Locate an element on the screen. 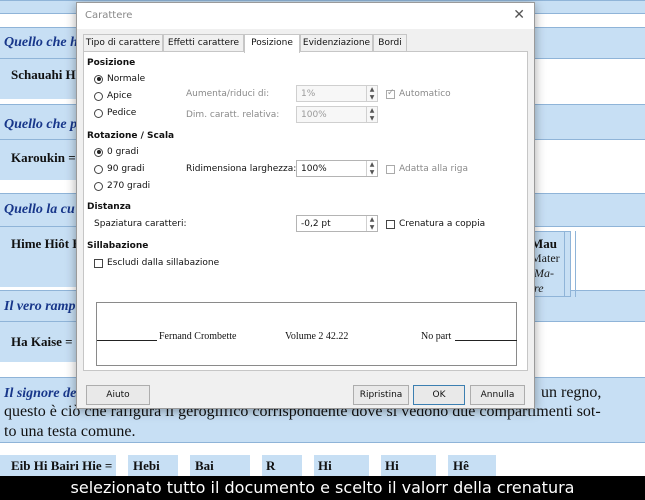 The width and height of the screenshot is (645, 500). character-spacing-stepper: -0,2 pt ▲ ▼ is located at coordinates (337, 223).